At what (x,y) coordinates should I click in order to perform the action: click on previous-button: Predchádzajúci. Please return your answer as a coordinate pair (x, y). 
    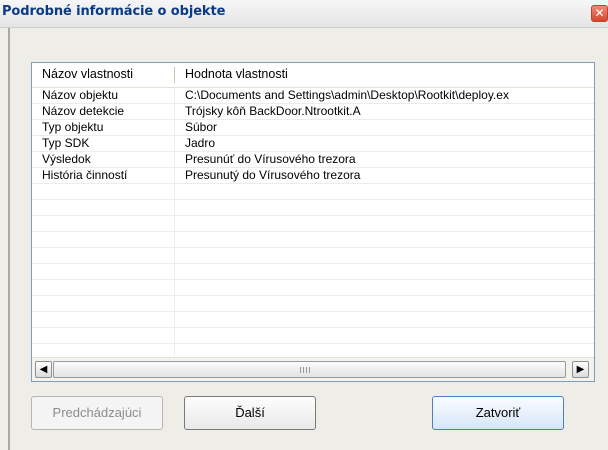
    Looking at the image, I should click on (97, 413).